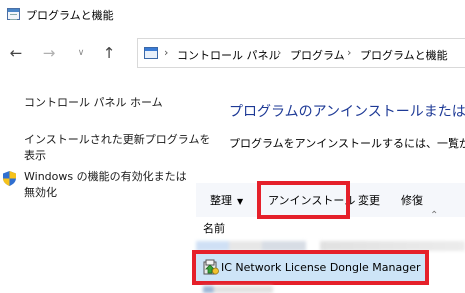 The height and width of the screenshot is (293, 465). Describe the element at coordinates (347, 112) in the screenshot. I see `page-title: プログラムのアンインストールまたは変更` at that location.